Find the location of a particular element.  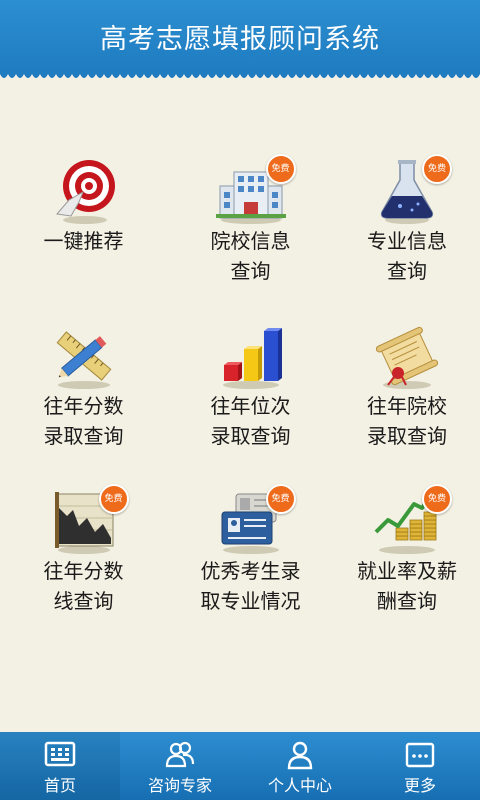

grid-item-label-line2: 取专业情况 is located at coordinates (250, 601).